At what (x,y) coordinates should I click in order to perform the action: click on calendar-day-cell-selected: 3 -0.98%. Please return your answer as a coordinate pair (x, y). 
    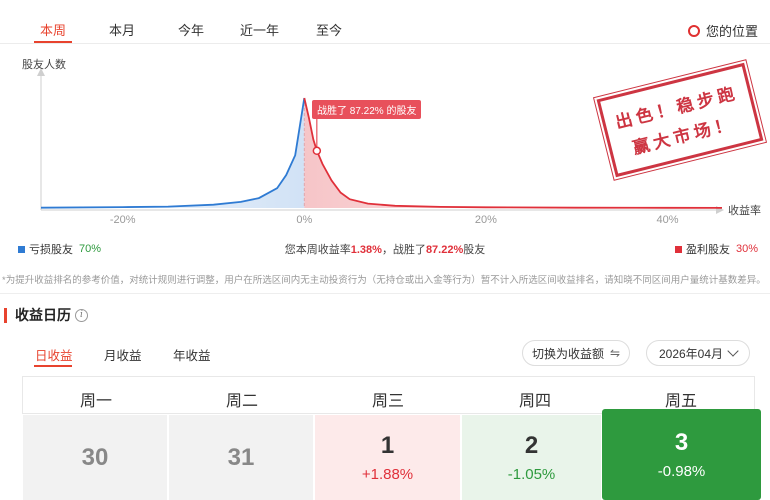
    Looking at the image, I should click on (681, 454).